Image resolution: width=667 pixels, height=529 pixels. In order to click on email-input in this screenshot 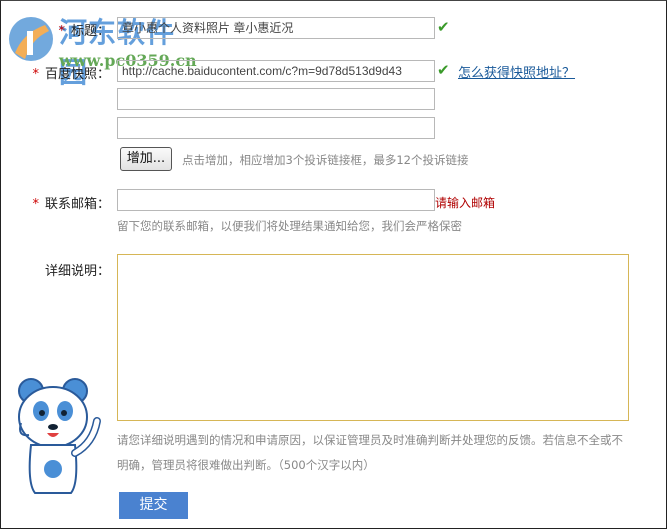, I will do `click(276, 200)`.